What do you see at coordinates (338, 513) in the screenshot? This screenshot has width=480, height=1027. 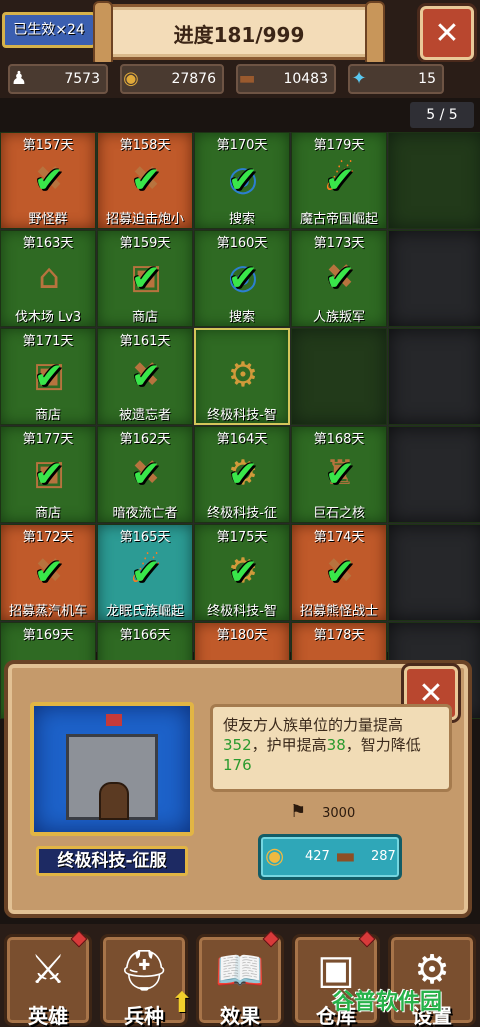 I see `tile-name: 巨石之核` at bounding box center [338, 513].